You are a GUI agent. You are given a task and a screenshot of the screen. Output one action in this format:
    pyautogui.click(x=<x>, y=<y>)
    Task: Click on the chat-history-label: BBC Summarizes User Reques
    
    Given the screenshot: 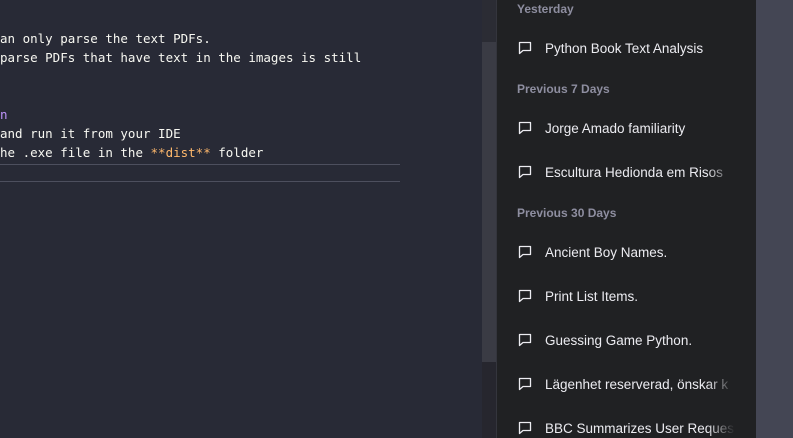 What is the action you would take?
    pyautogui.click(x=640, y=428)
    